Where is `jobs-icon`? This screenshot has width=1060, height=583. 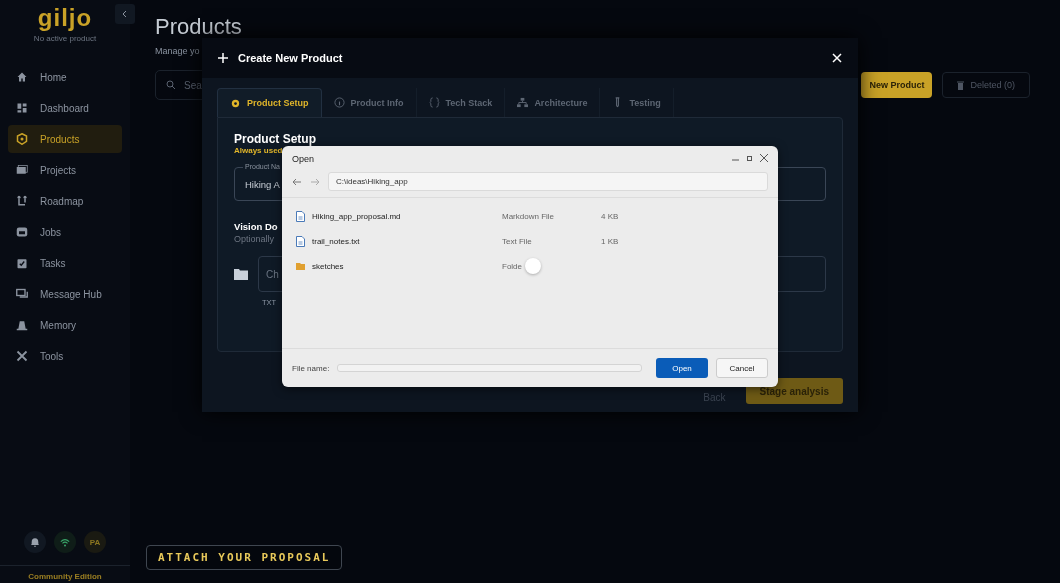
jobs-icon is located at coordinates (22, 232).